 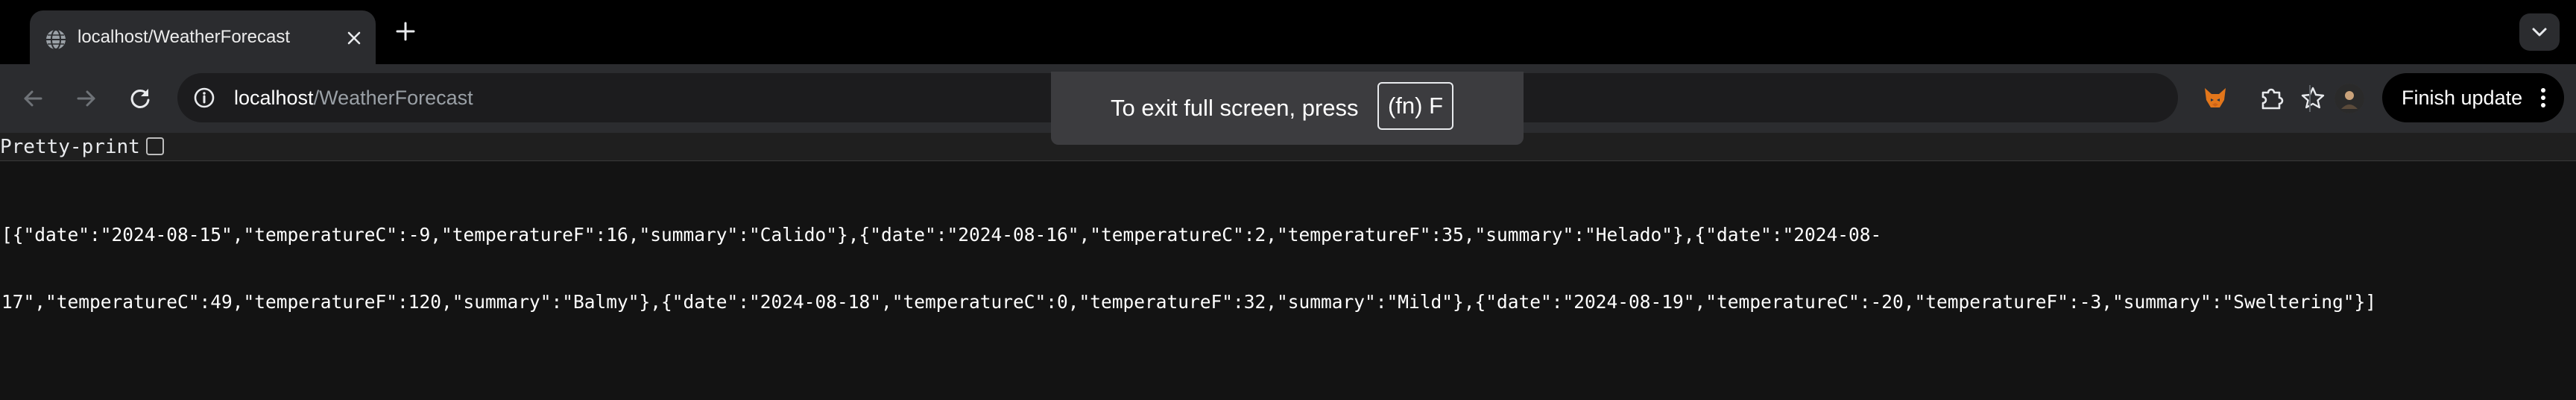 I want to click on fullscreen-key-hint: (fn) F, so click(x=1415, y=106).